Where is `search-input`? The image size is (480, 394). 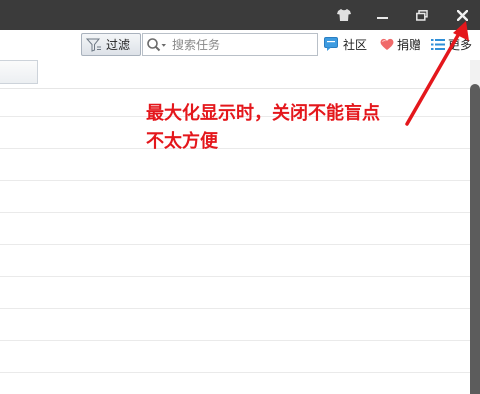 search-input is located at coordinates (242, 44).